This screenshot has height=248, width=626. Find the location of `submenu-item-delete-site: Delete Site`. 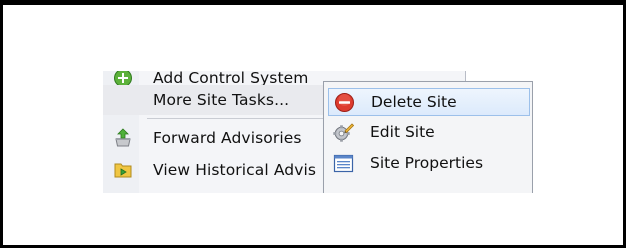

submenu-item-delete-site: Delete Site is located at coordinates (429, 102).